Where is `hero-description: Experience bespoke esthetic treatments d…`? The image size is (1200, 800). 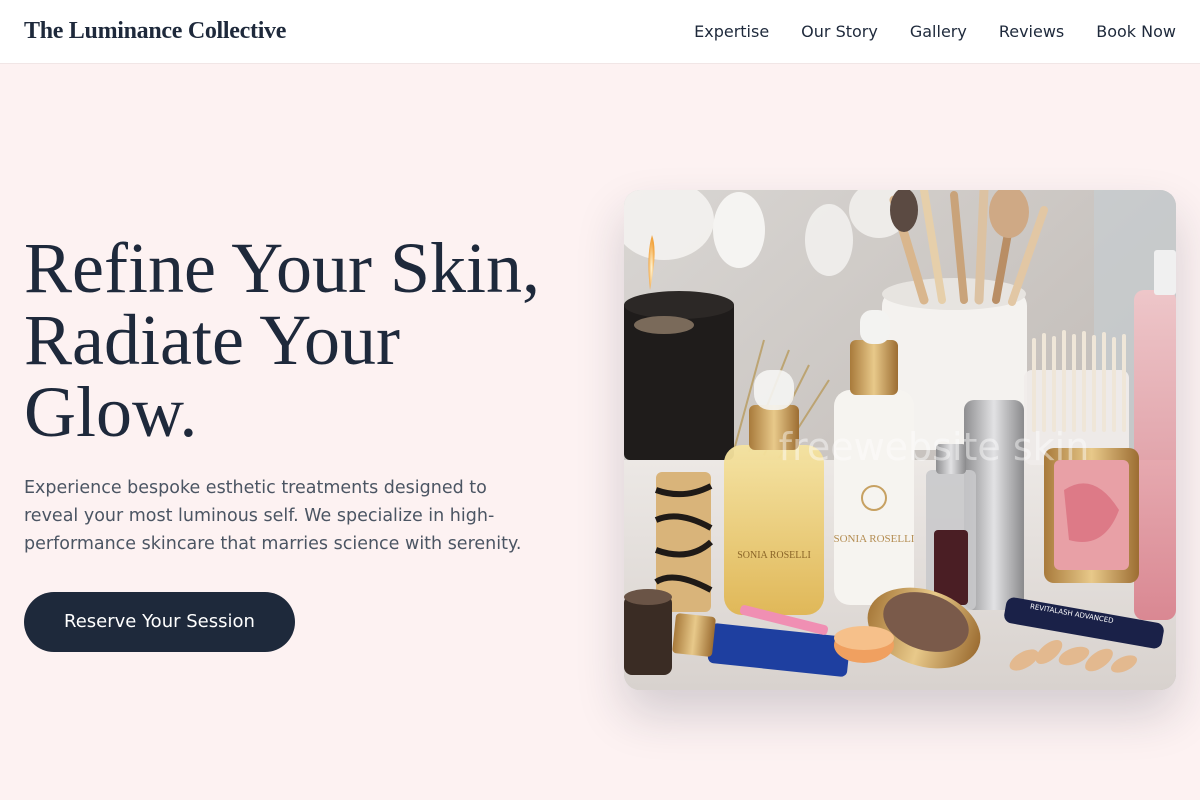
hero-description: Experience bespoke esthetic treatments d… is located at coordinates (273, 516).